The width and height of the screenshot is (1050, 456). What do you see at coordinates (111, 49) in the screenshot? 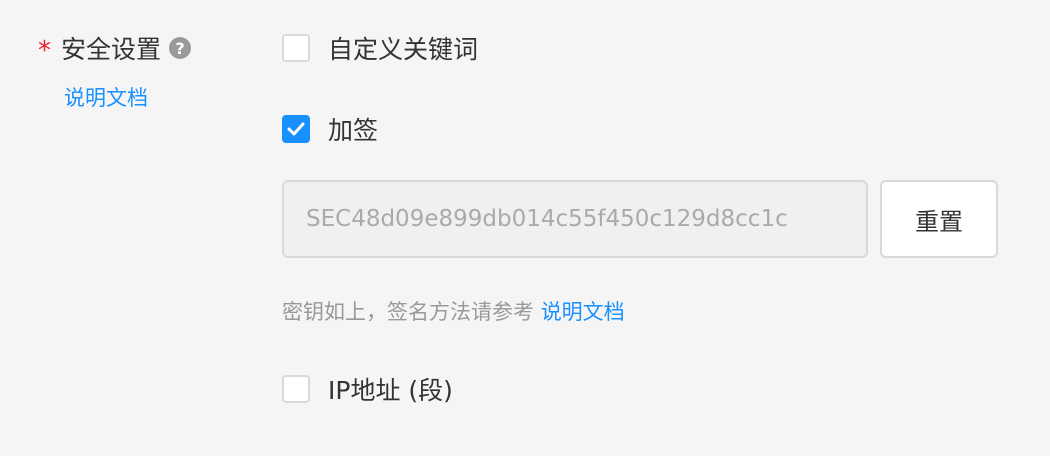
I see `field-label: 安全设置` at bounding box center [111, 49].